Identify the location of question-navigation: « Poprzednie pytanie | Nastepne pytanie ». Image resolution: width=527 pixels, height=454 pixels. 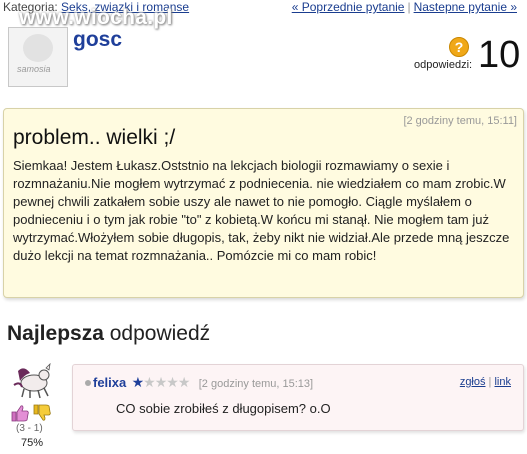
(404, 7).